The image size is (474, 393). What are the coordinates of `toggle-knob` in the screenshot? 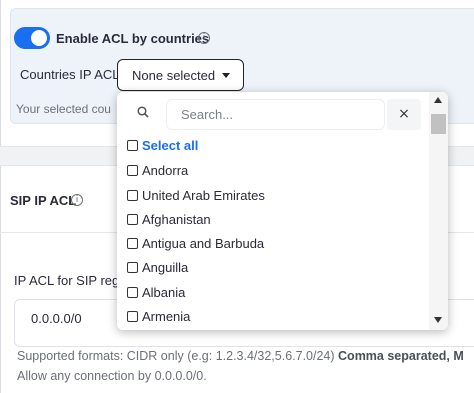 It's located at (39, 38).